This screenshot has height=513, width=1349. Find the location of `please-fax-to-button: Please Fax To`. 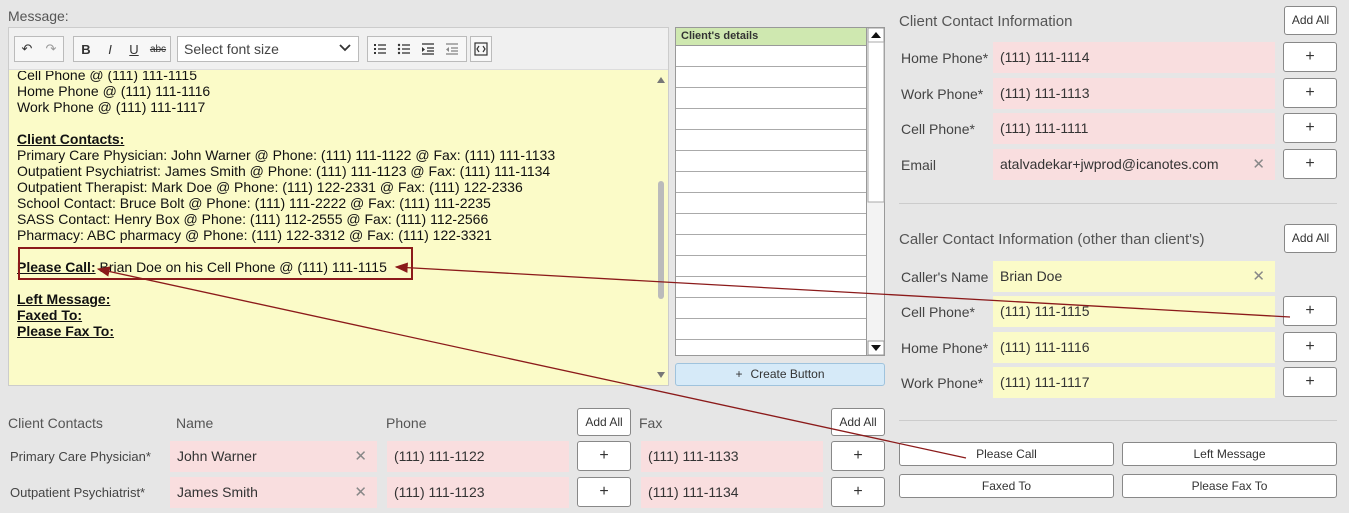

please-fax-to-button: Please Fax To is located at coordinates (1229, 486).